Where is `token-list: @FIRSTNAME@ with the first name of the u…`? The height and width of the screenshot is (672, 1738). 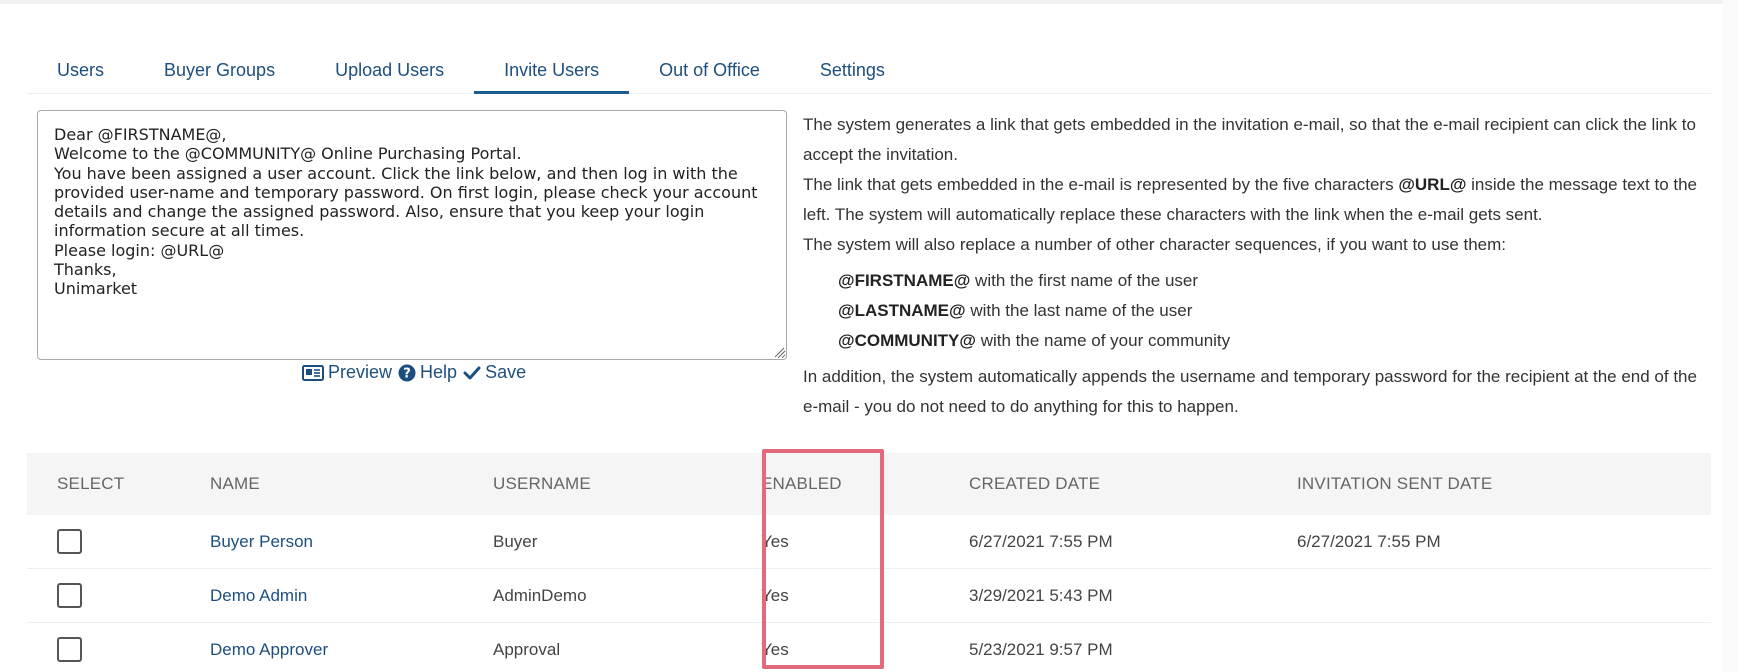 token-list: @FIRSTNAME@ with the first name of the u… is located at coordinates (1273, 311).